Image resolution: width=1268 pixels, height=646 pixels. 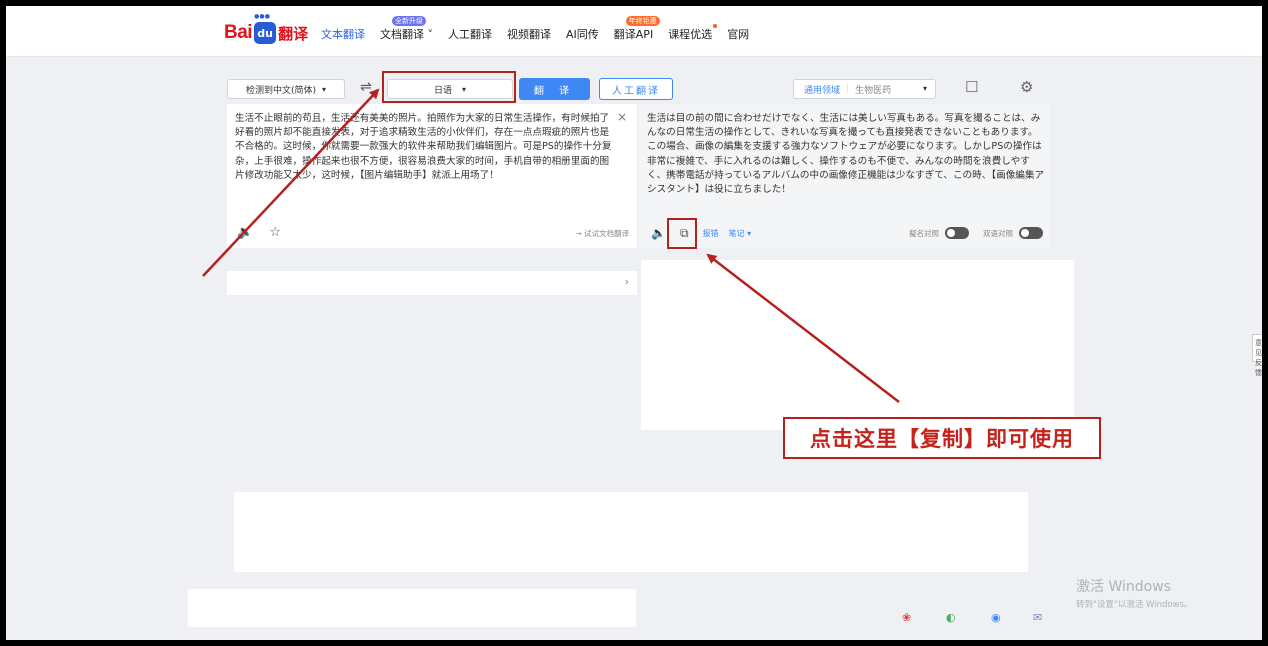 I want to click on arrow-to-language, so click(x=291, y=182).